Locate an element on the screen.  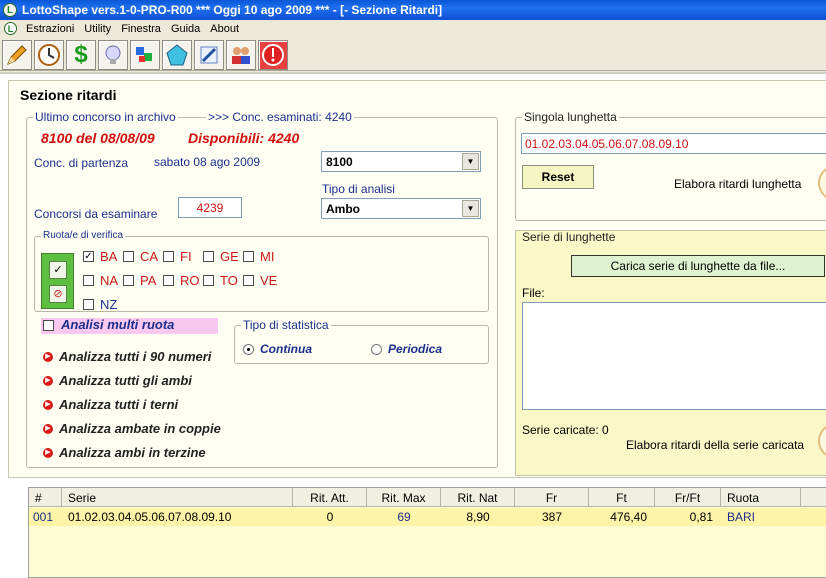
wheel-nz-checkbox is located at coordinates (88, 304).